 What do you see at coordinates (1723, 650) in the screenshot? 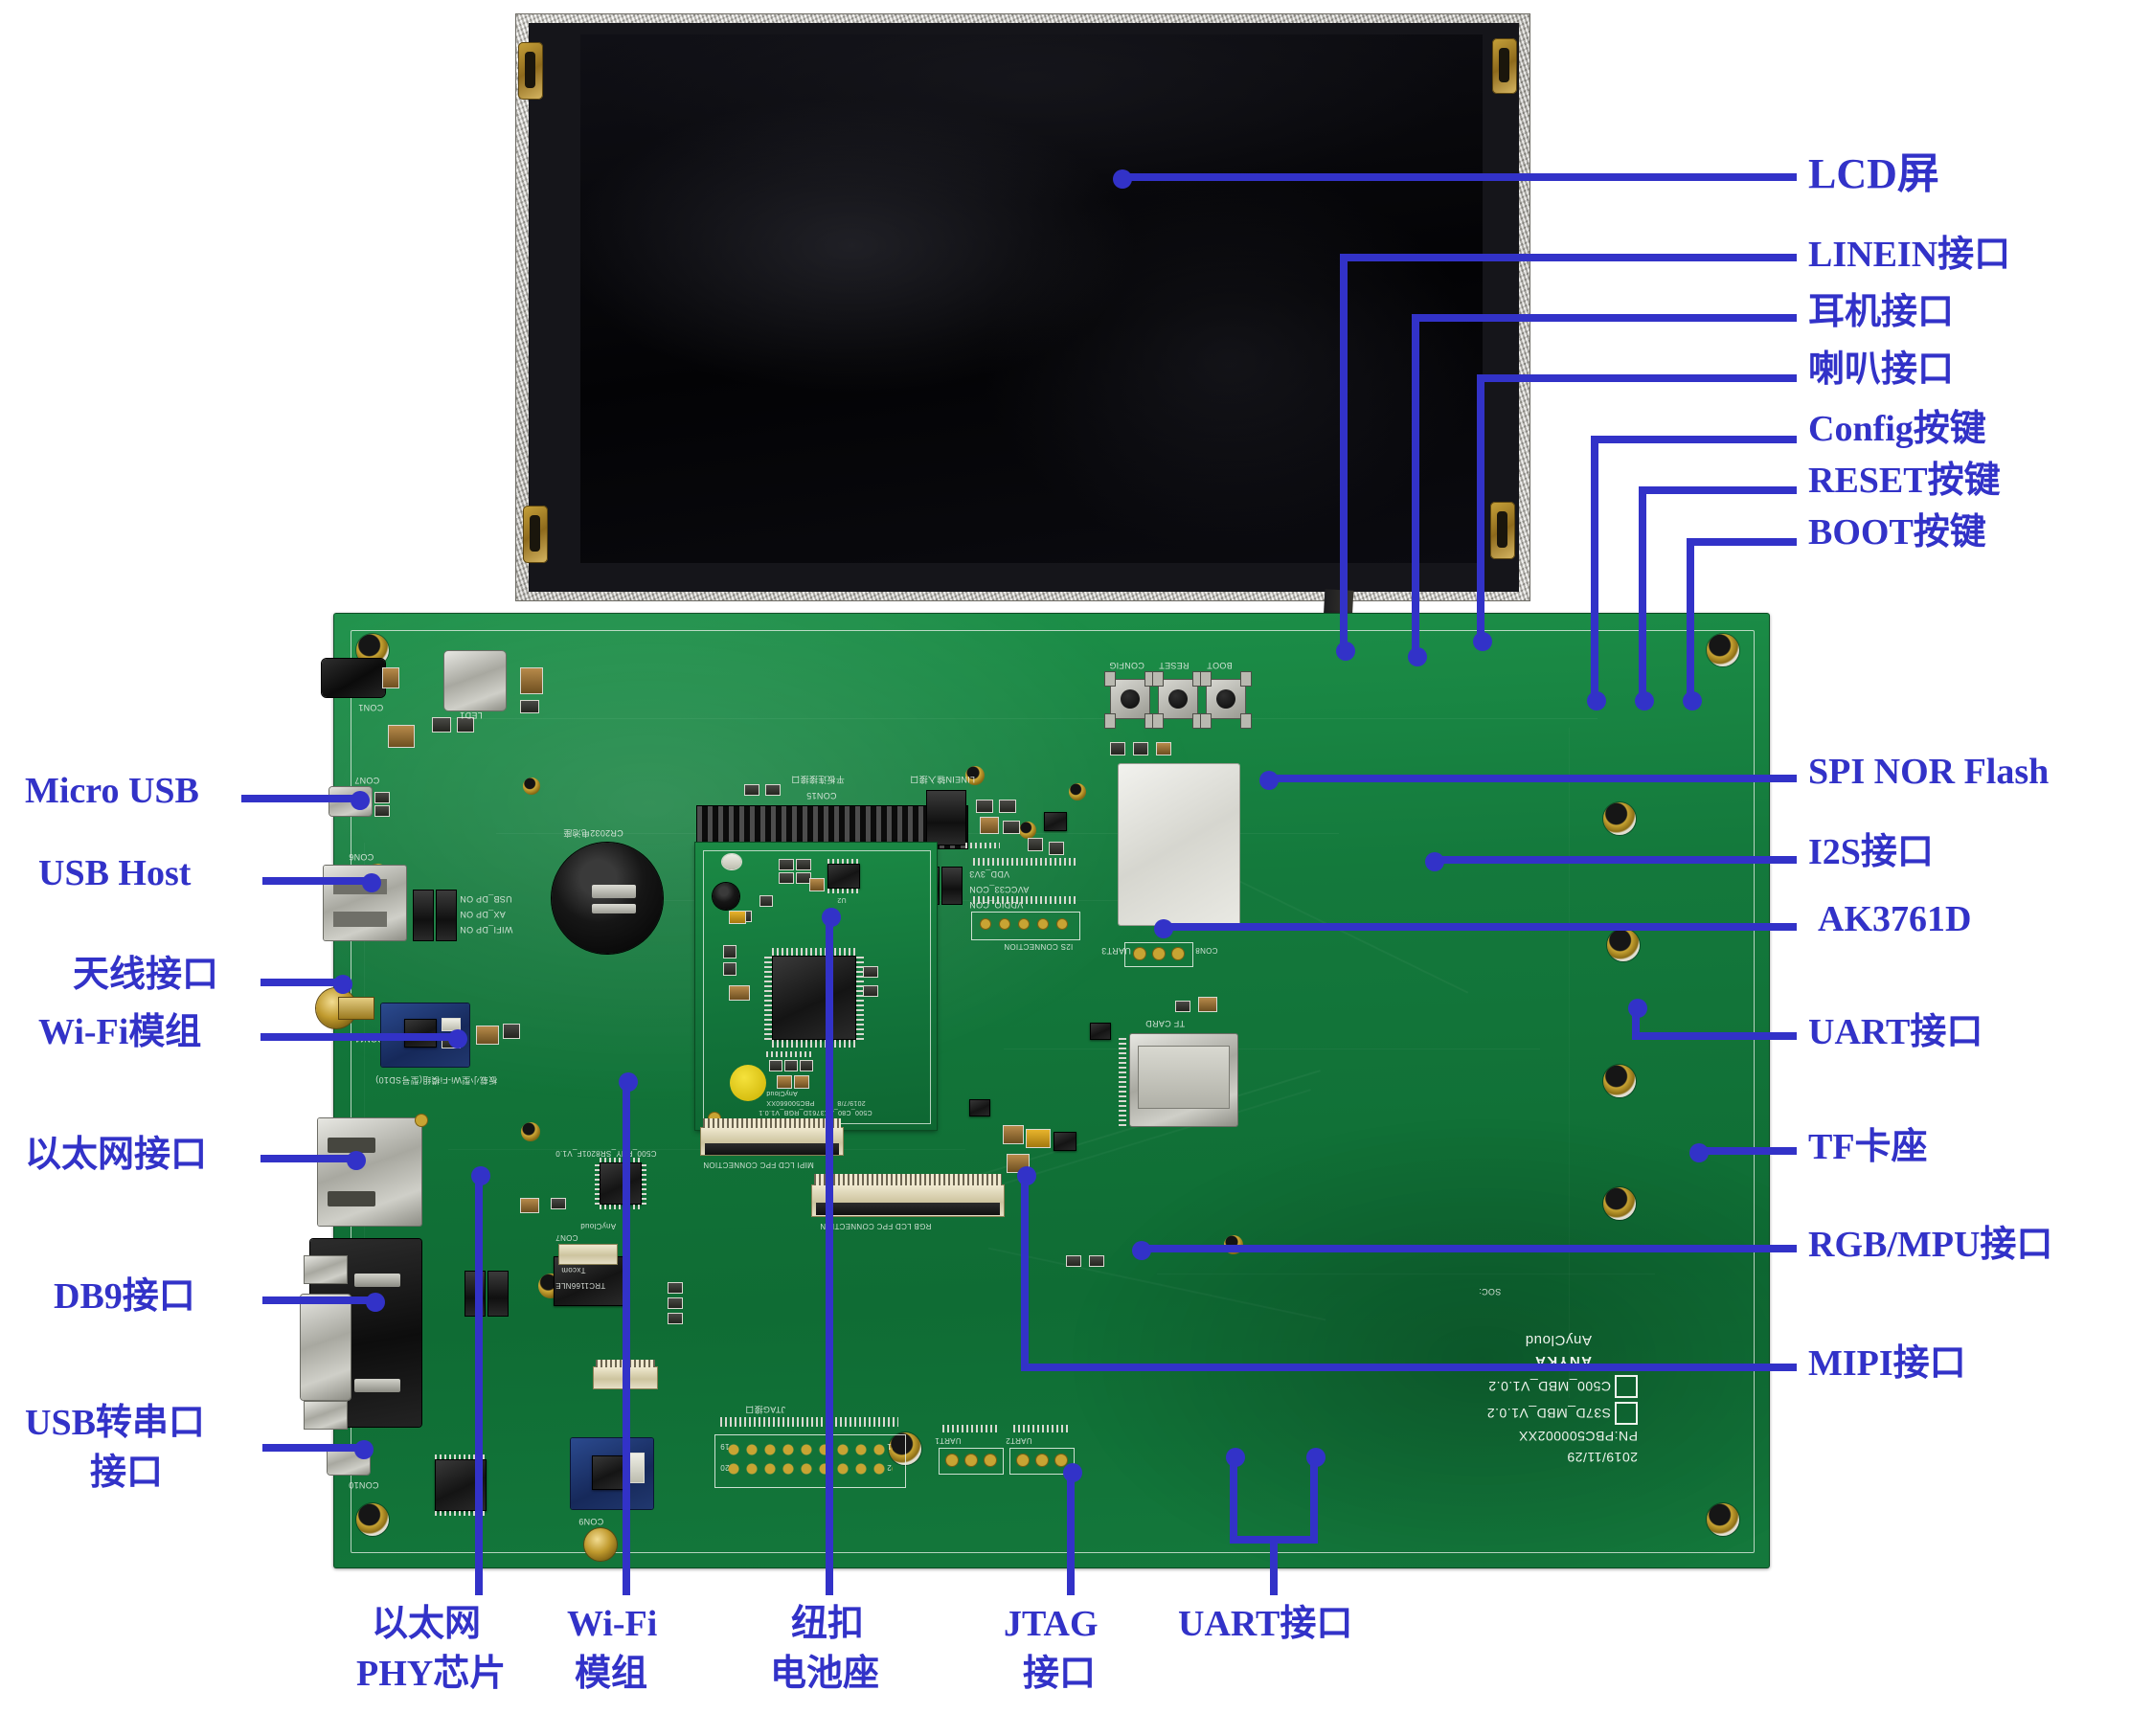
I see `mounting-hole-top-right` at bounding box center [1723, 650].